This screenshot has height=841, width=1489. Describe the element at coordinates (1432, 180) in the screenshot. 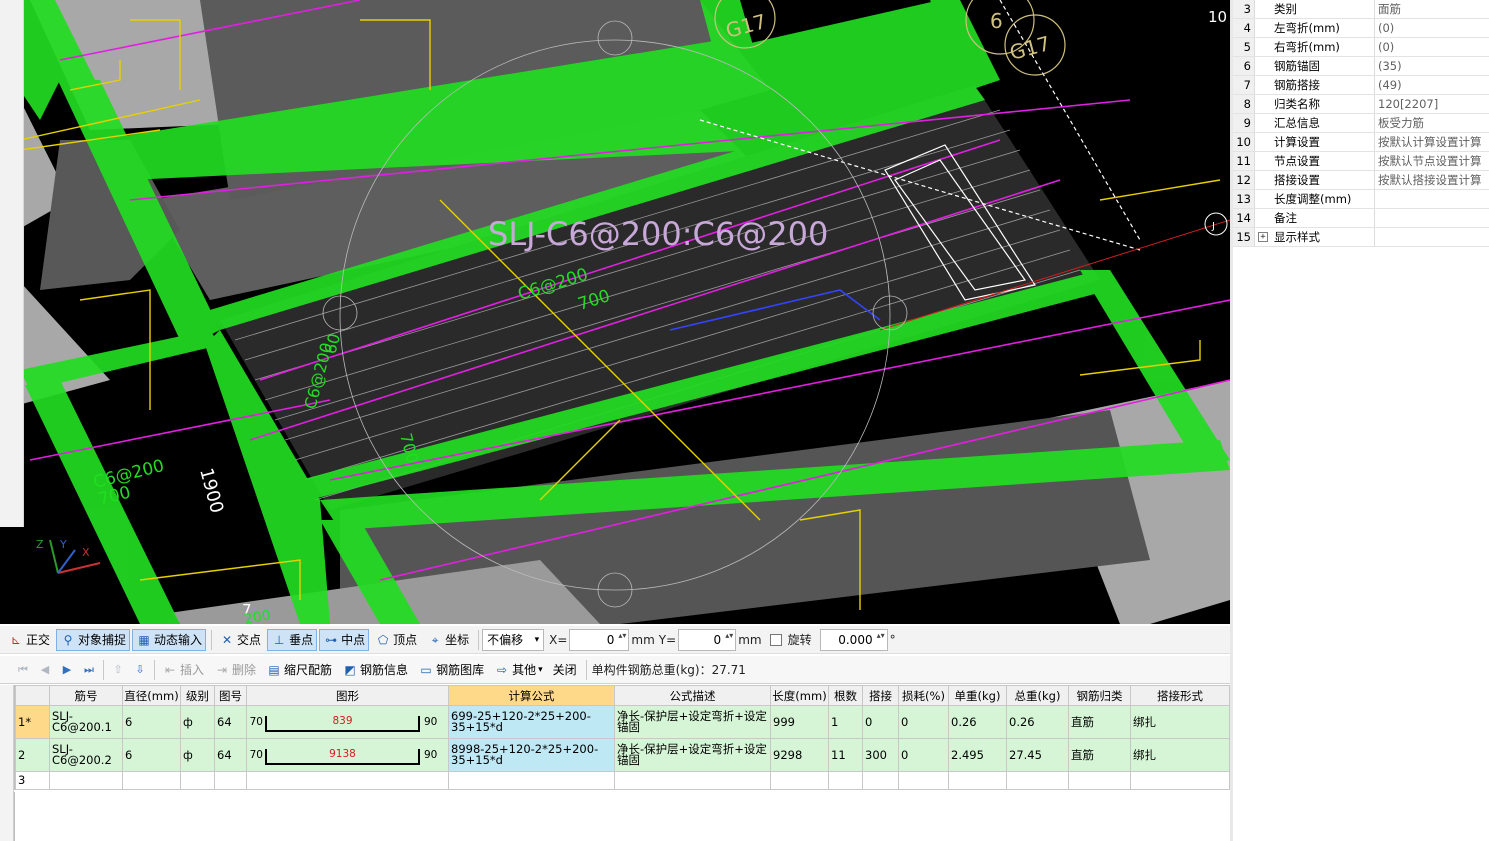

I see `property-value: 按默认搭接设置计算` at that location.